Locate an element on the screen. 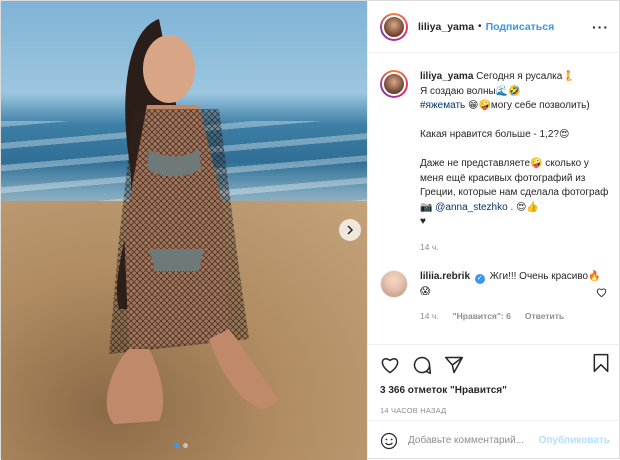 The image size is (620, 460). caption-avatar is located at coordinates (394, 84).